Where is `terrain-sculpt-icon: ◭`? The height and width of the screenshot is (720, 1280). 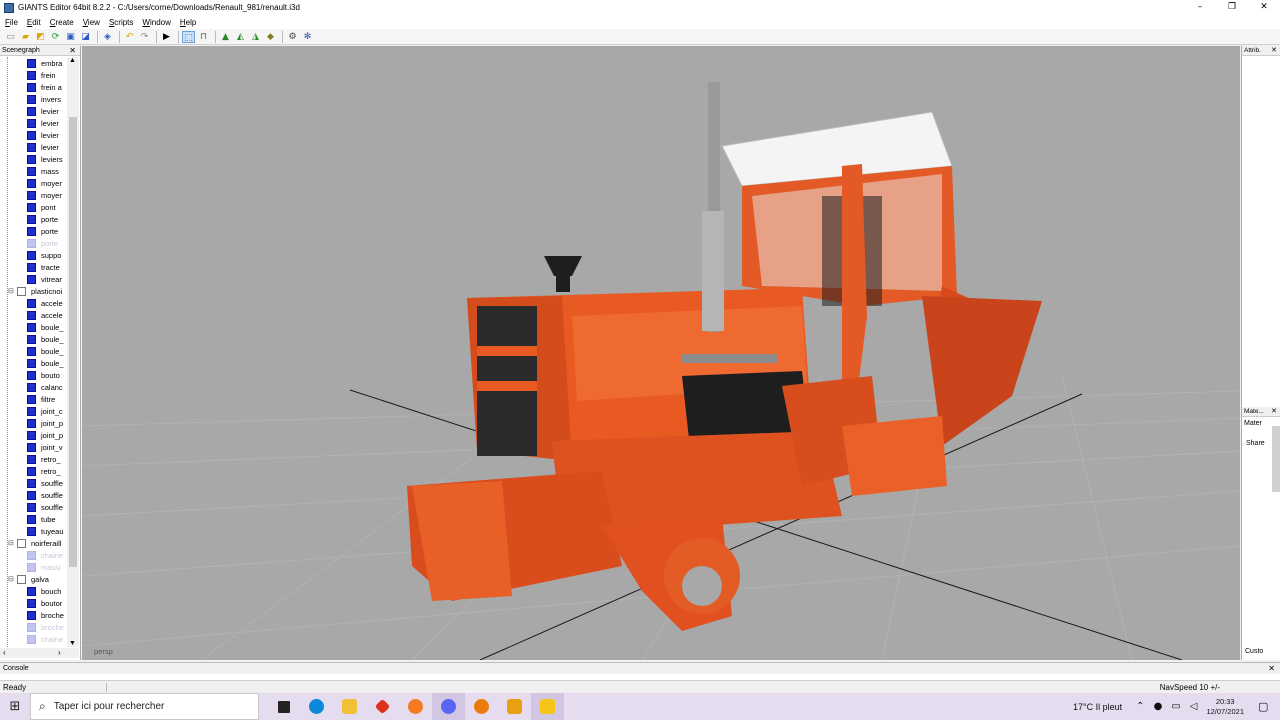
terrain-sculpt-icon: ◭ is located at coordinates (240, 37).